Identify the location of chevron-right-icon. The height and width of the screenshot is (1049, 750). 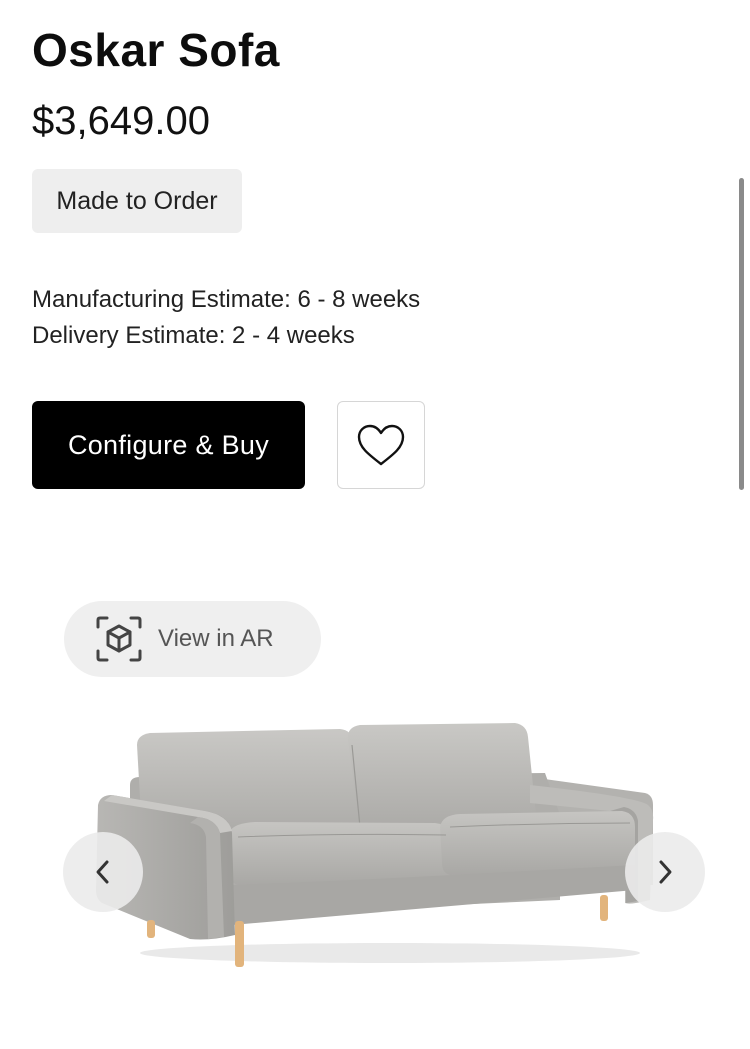
(665, 872).